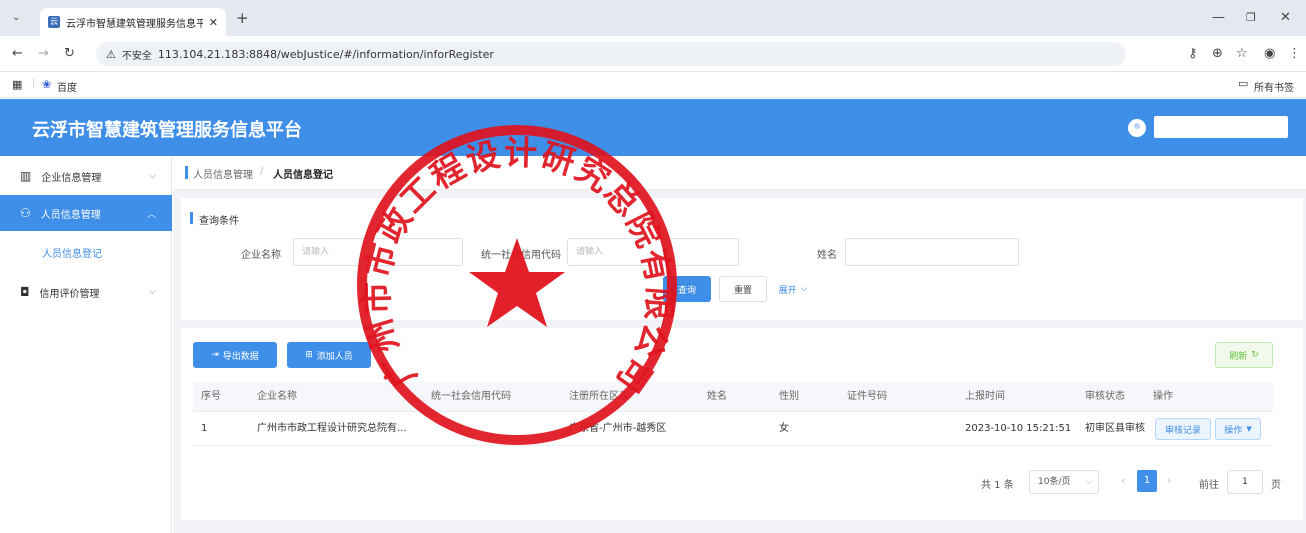 This screenshot has width=1306, height=533. What do you see at coordinates (1169, 480) in the screenshot?
I see `next-page-icon: ›` at bounding box center [1169, 480].